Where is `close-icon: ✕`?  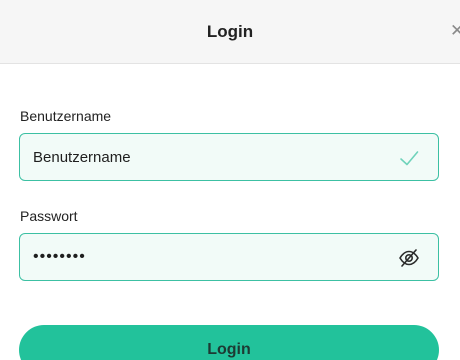
close-icon: ✕ is located at coordinates (455, 31).